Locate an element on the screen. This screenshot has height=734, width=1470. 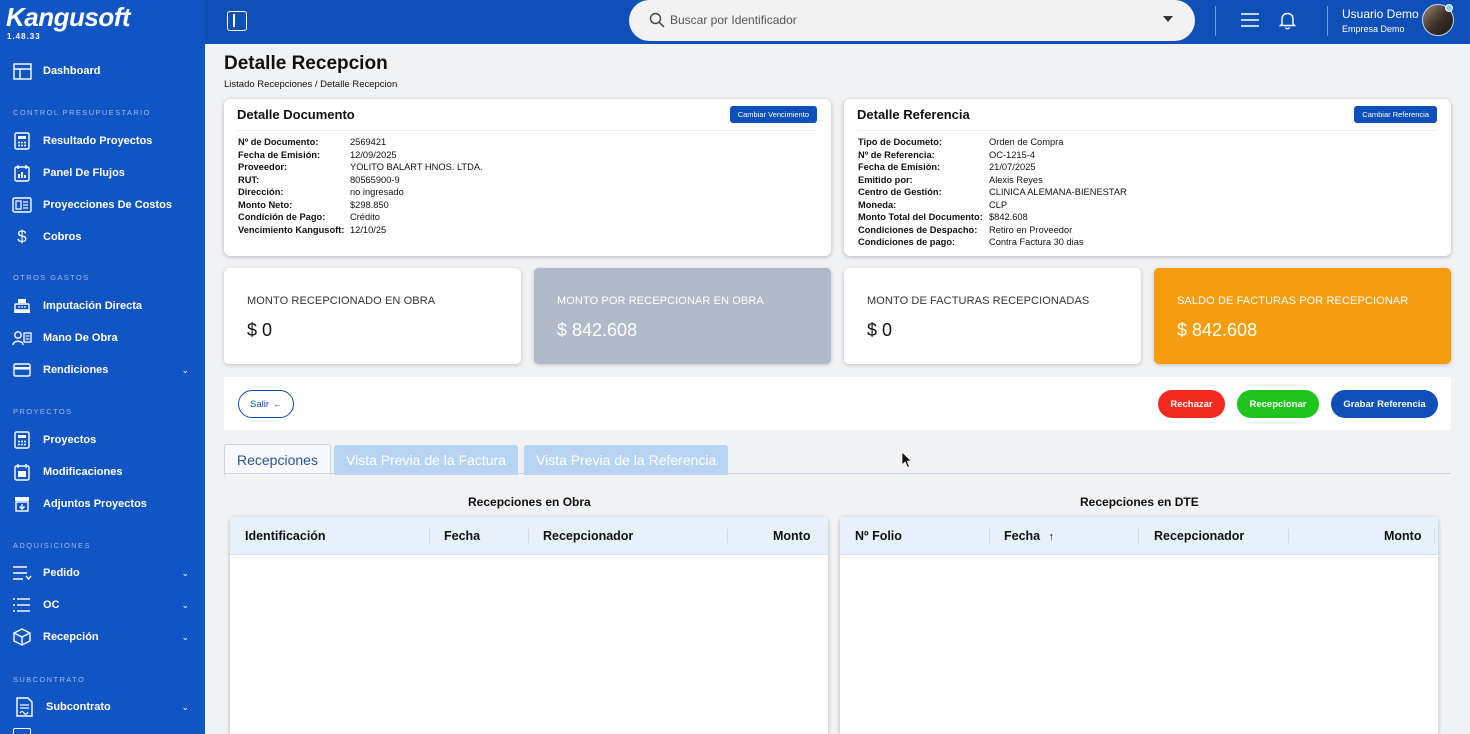
field-row: Moneda: CLP is located at coordinates (992, 205).